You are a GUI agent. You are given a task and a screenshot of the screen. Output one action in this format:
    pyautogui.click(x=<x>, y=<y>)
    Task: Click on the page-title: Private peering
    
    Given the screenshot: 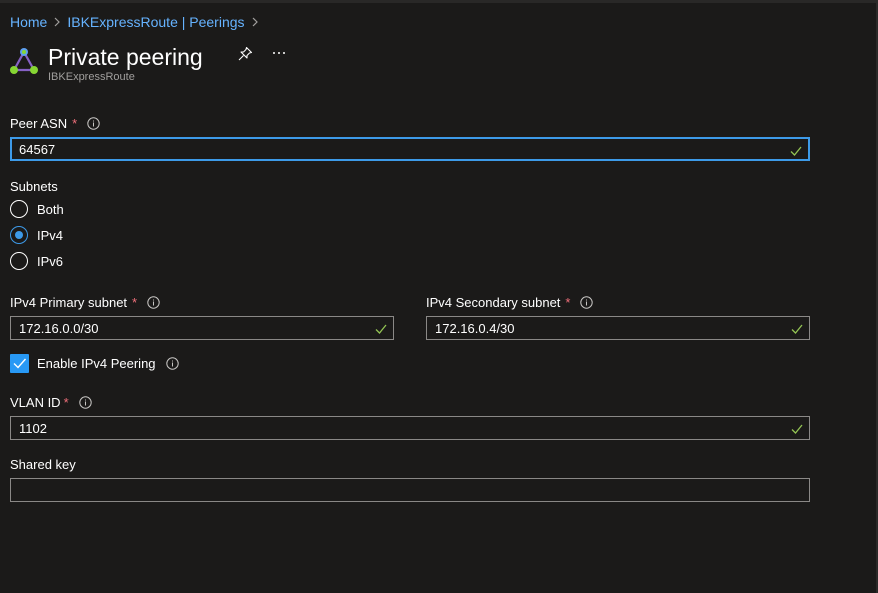 What is the action you would take?
    pyautogui.click(x=125, y=57)
    